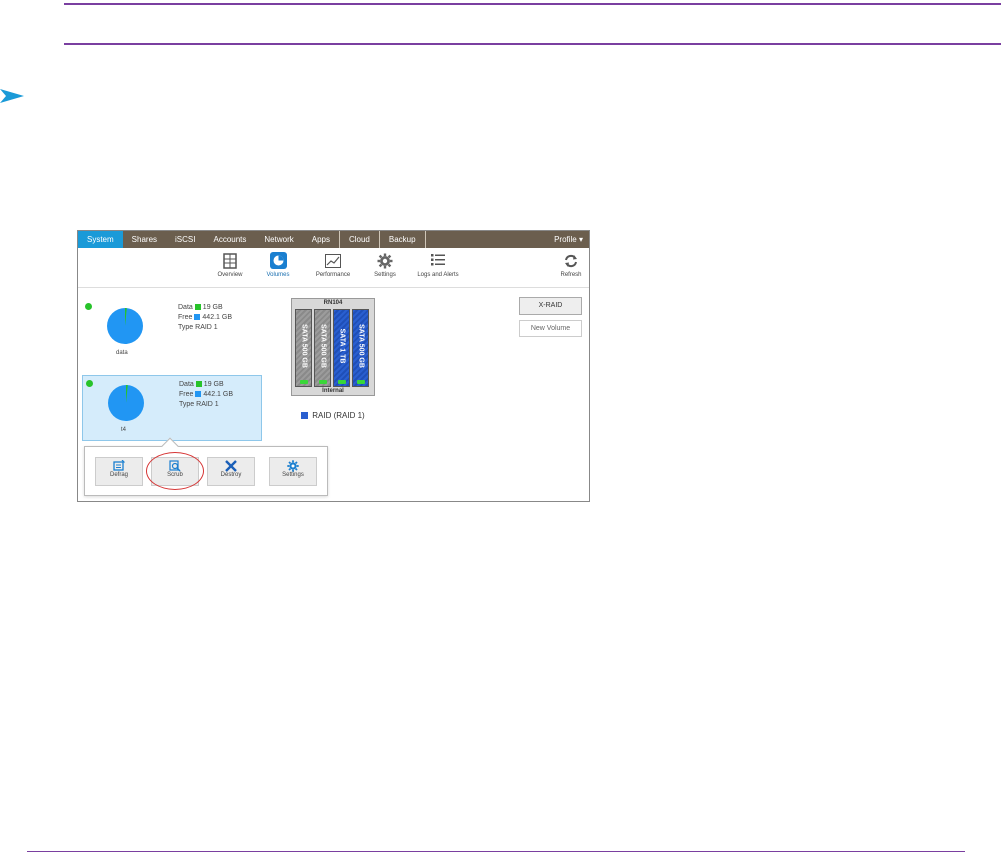  Describe the element at coordinates (175, 471) in the screenshot. I see `scrub-highlight-circle` at that location.